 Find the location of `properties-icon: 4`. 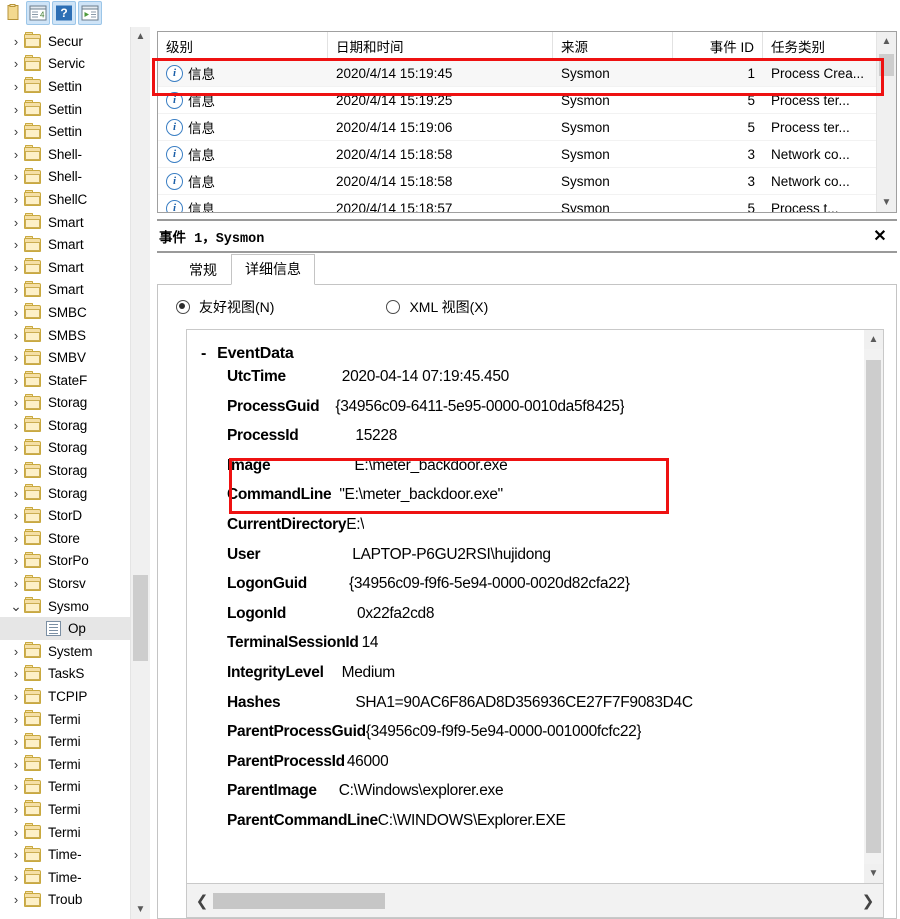

properties-icon: 4 is located at coordinates (38, 13).